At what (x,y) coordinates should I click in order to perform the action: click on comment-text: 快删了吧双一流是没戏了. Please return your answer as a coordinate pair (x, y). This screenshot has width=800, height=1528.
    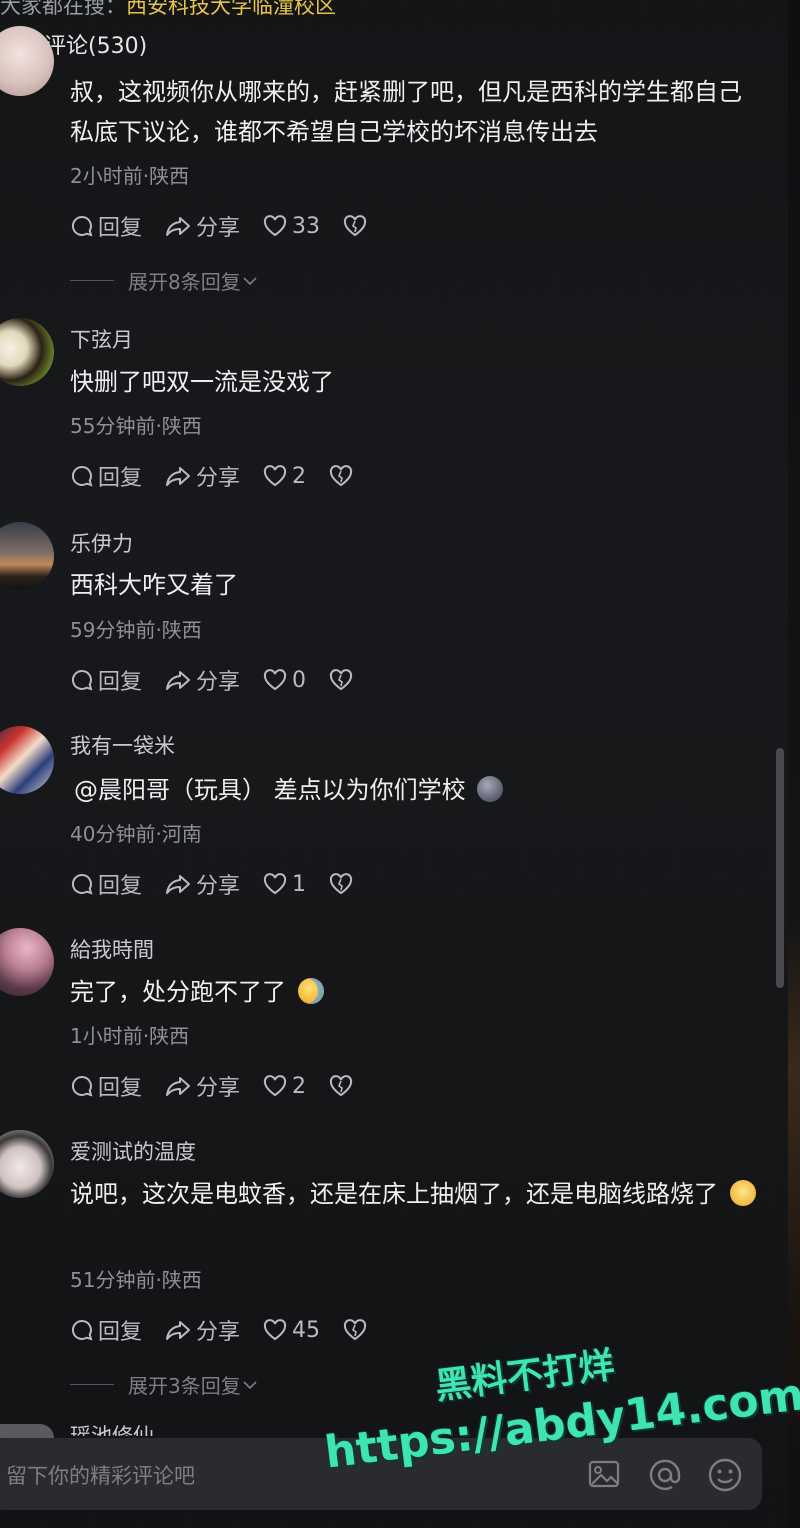
    Looking at the image, I should click on (202, 382).